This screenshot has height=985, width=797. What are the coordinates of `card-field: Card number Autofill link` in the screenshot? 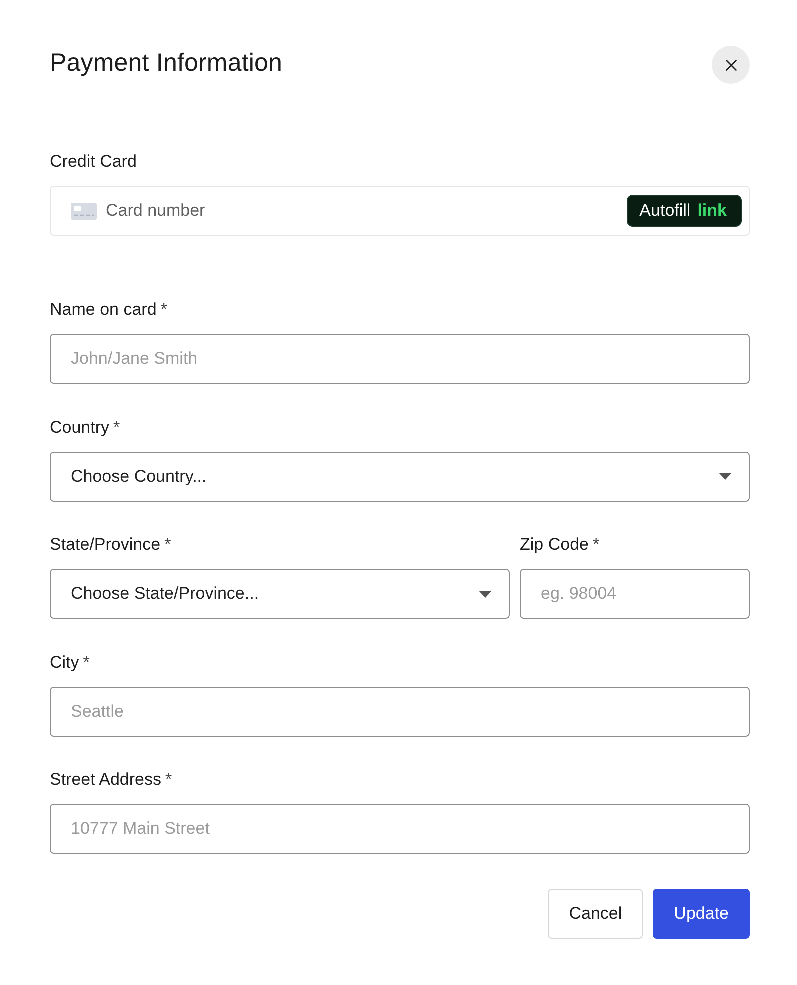 It's located at (400, 211).